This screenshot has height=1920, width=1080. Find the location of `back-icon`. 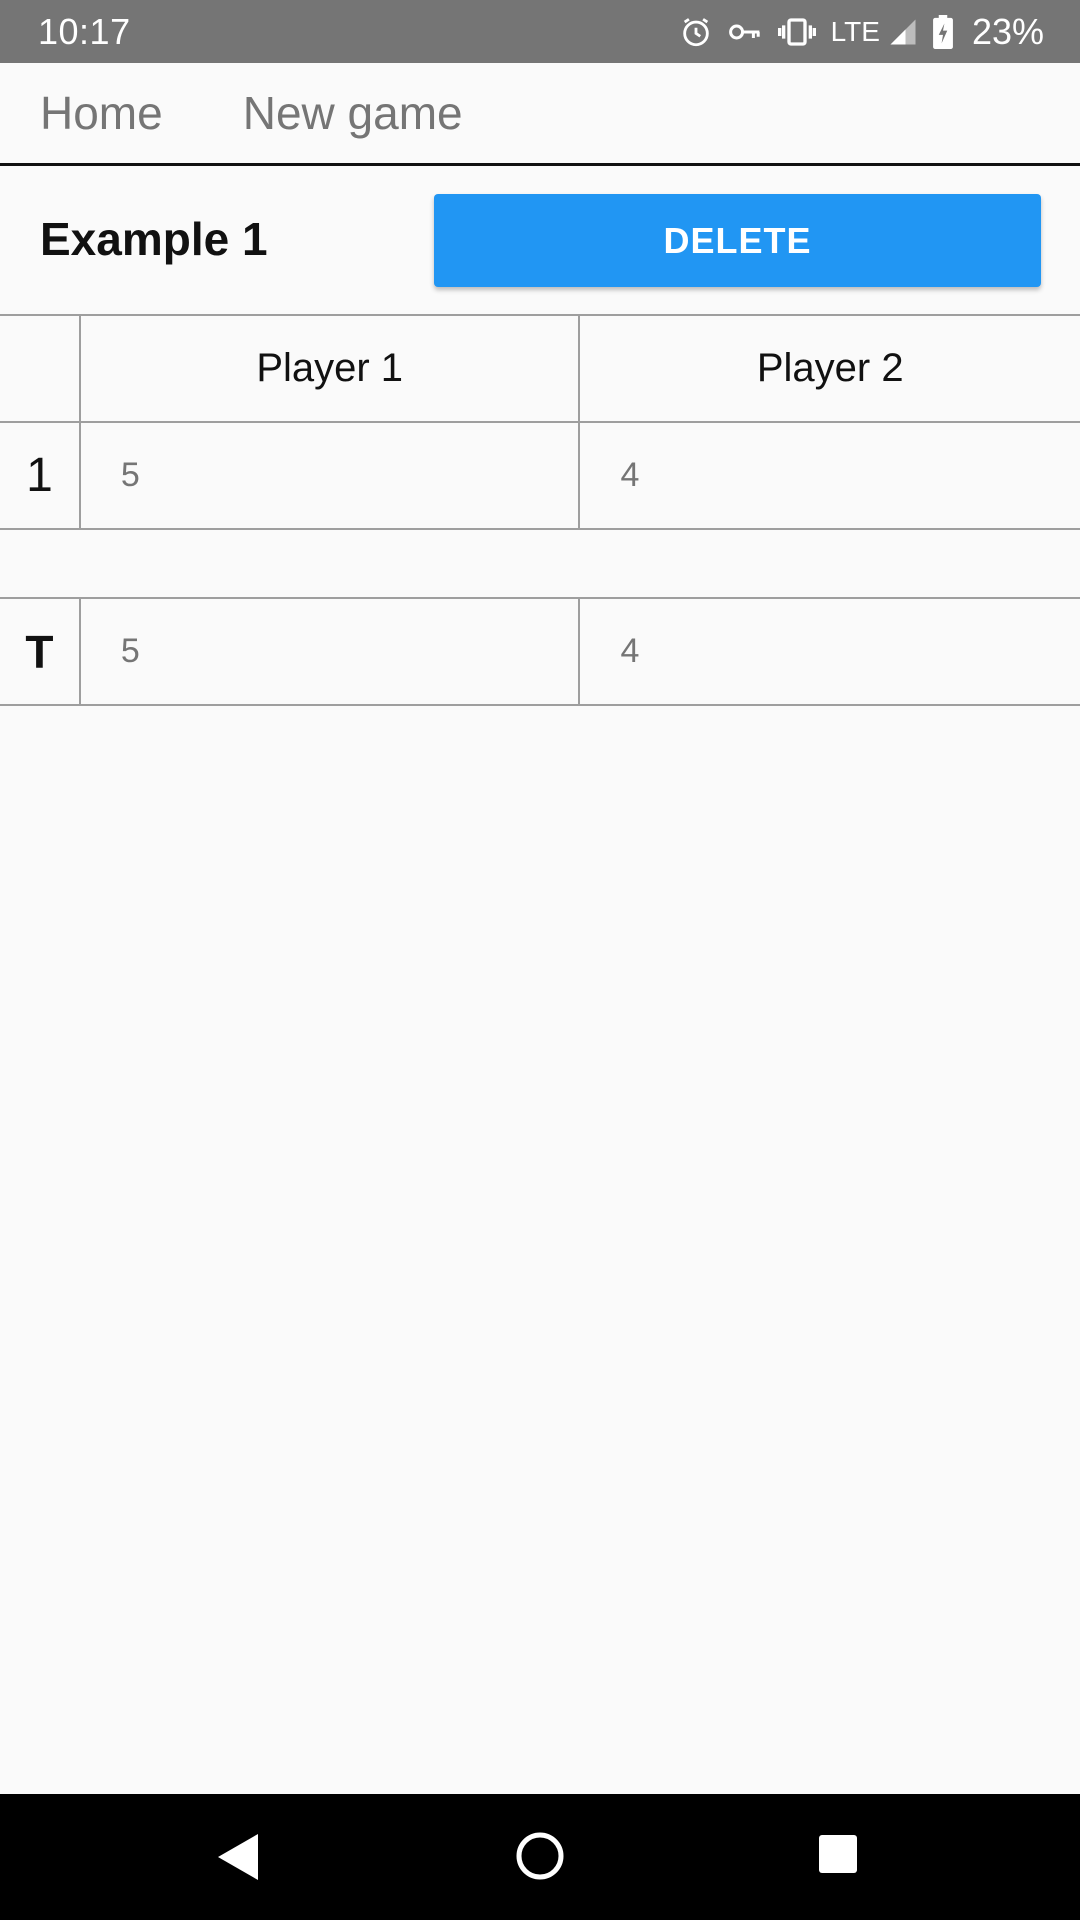

back-icon is located at coordinates (238, 1859).